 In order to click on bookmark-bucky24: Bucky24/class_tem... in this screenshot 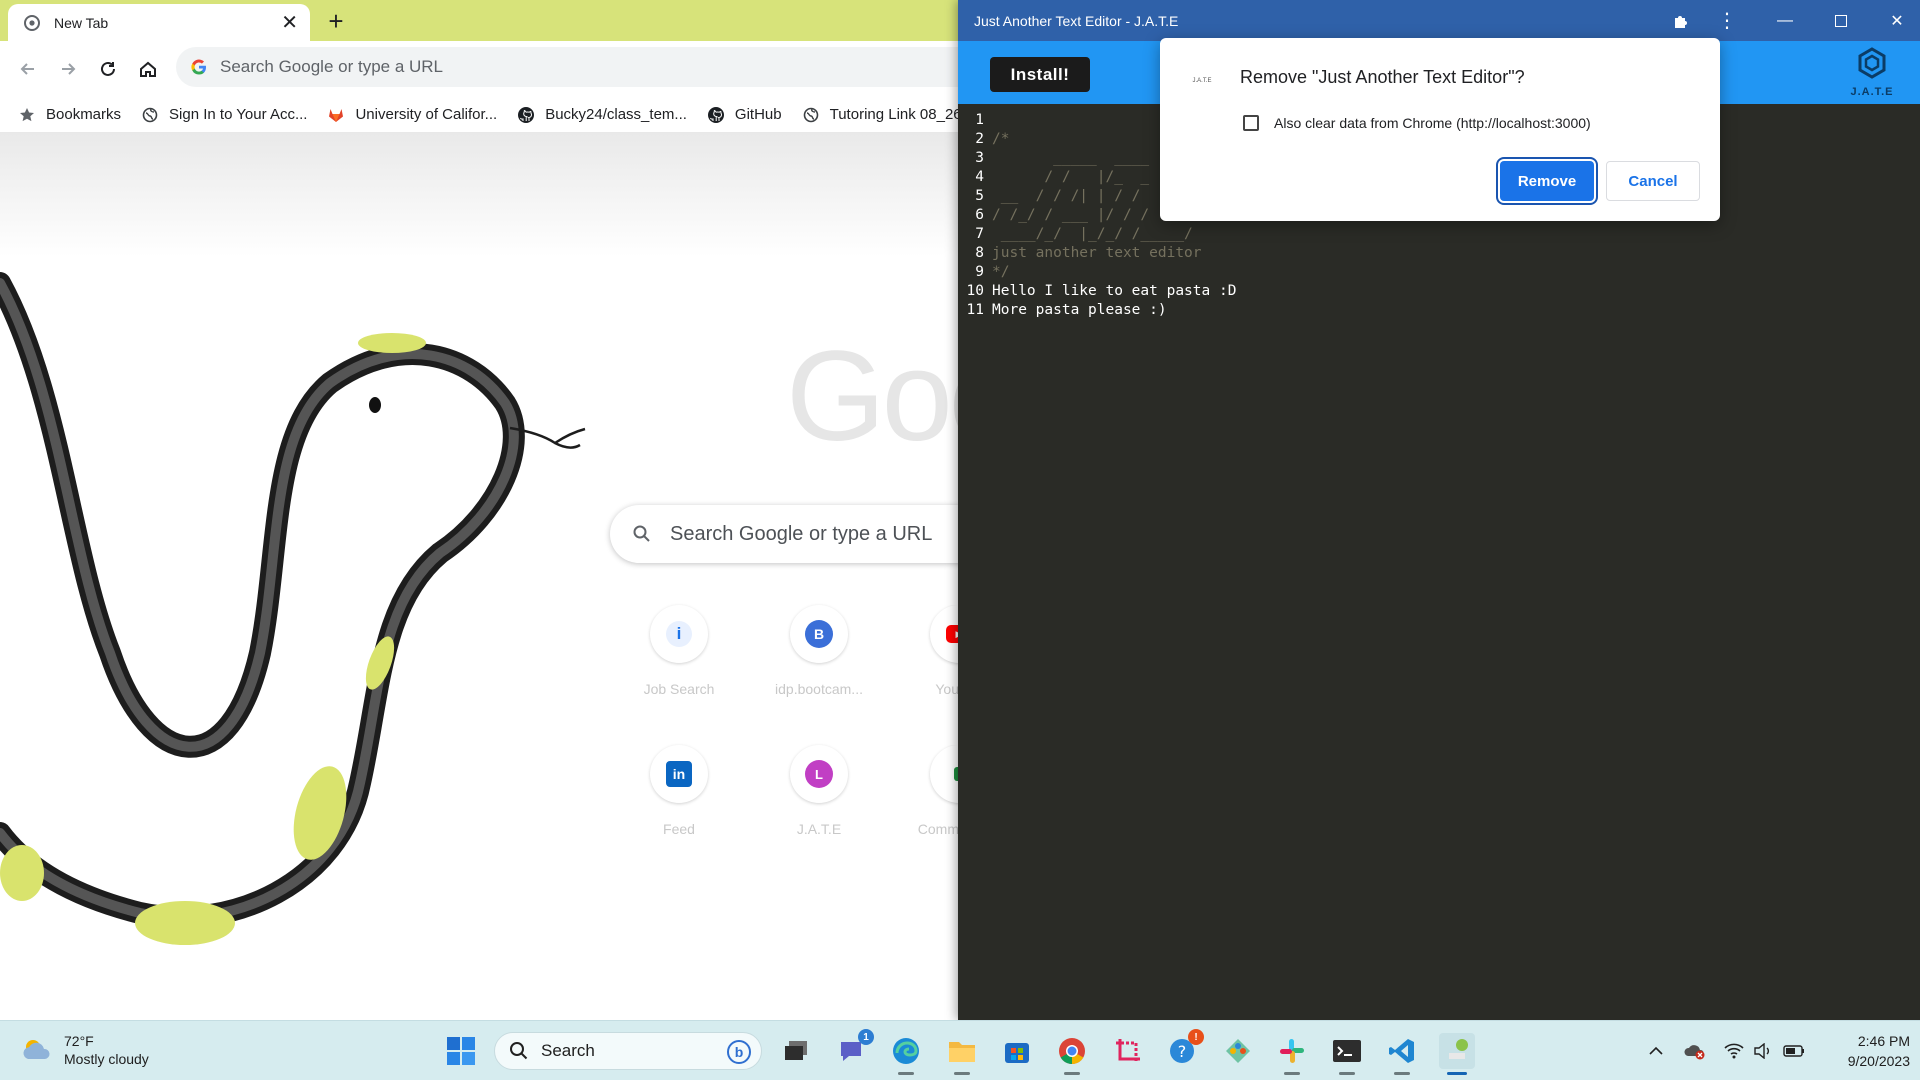, I will do `click(602, 115)`.